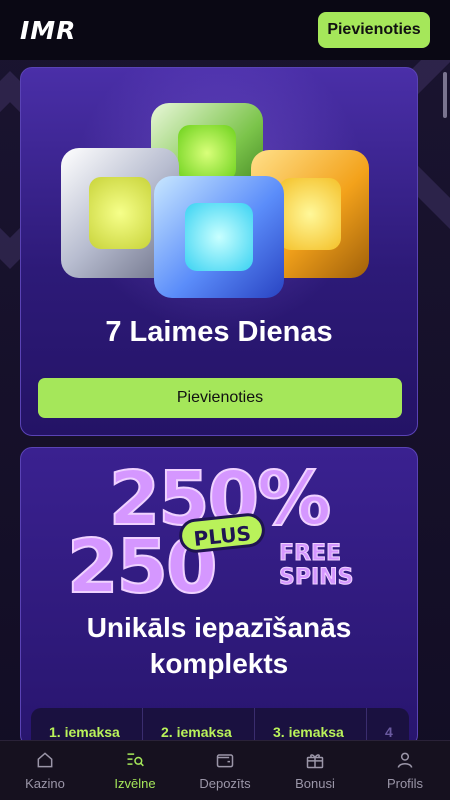 Image resolution: width=450 pixels, height=800 pixels. I want to click on nav-label: Bonusi, so click(315, 783).